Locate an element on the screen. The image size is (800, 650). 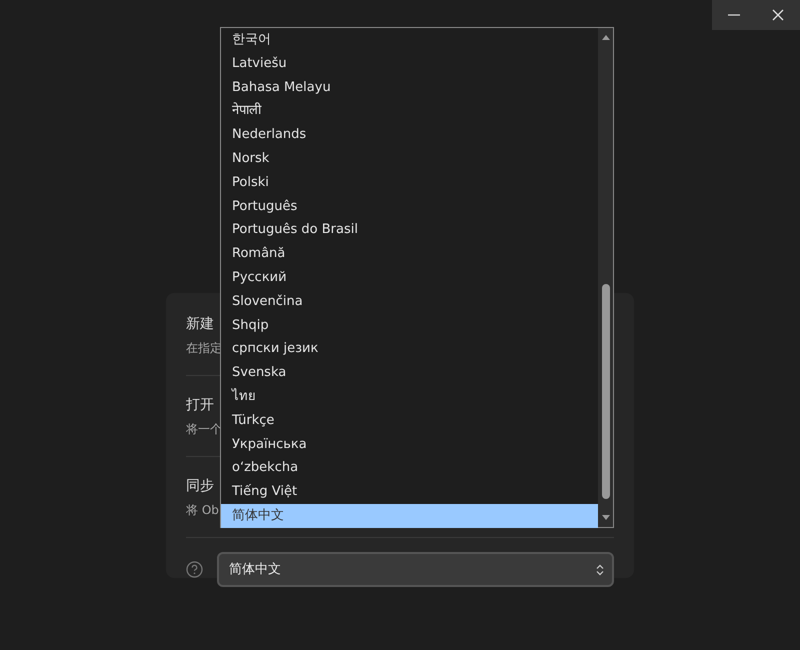
language-option: Svenska is located at coordinates (409, 373).